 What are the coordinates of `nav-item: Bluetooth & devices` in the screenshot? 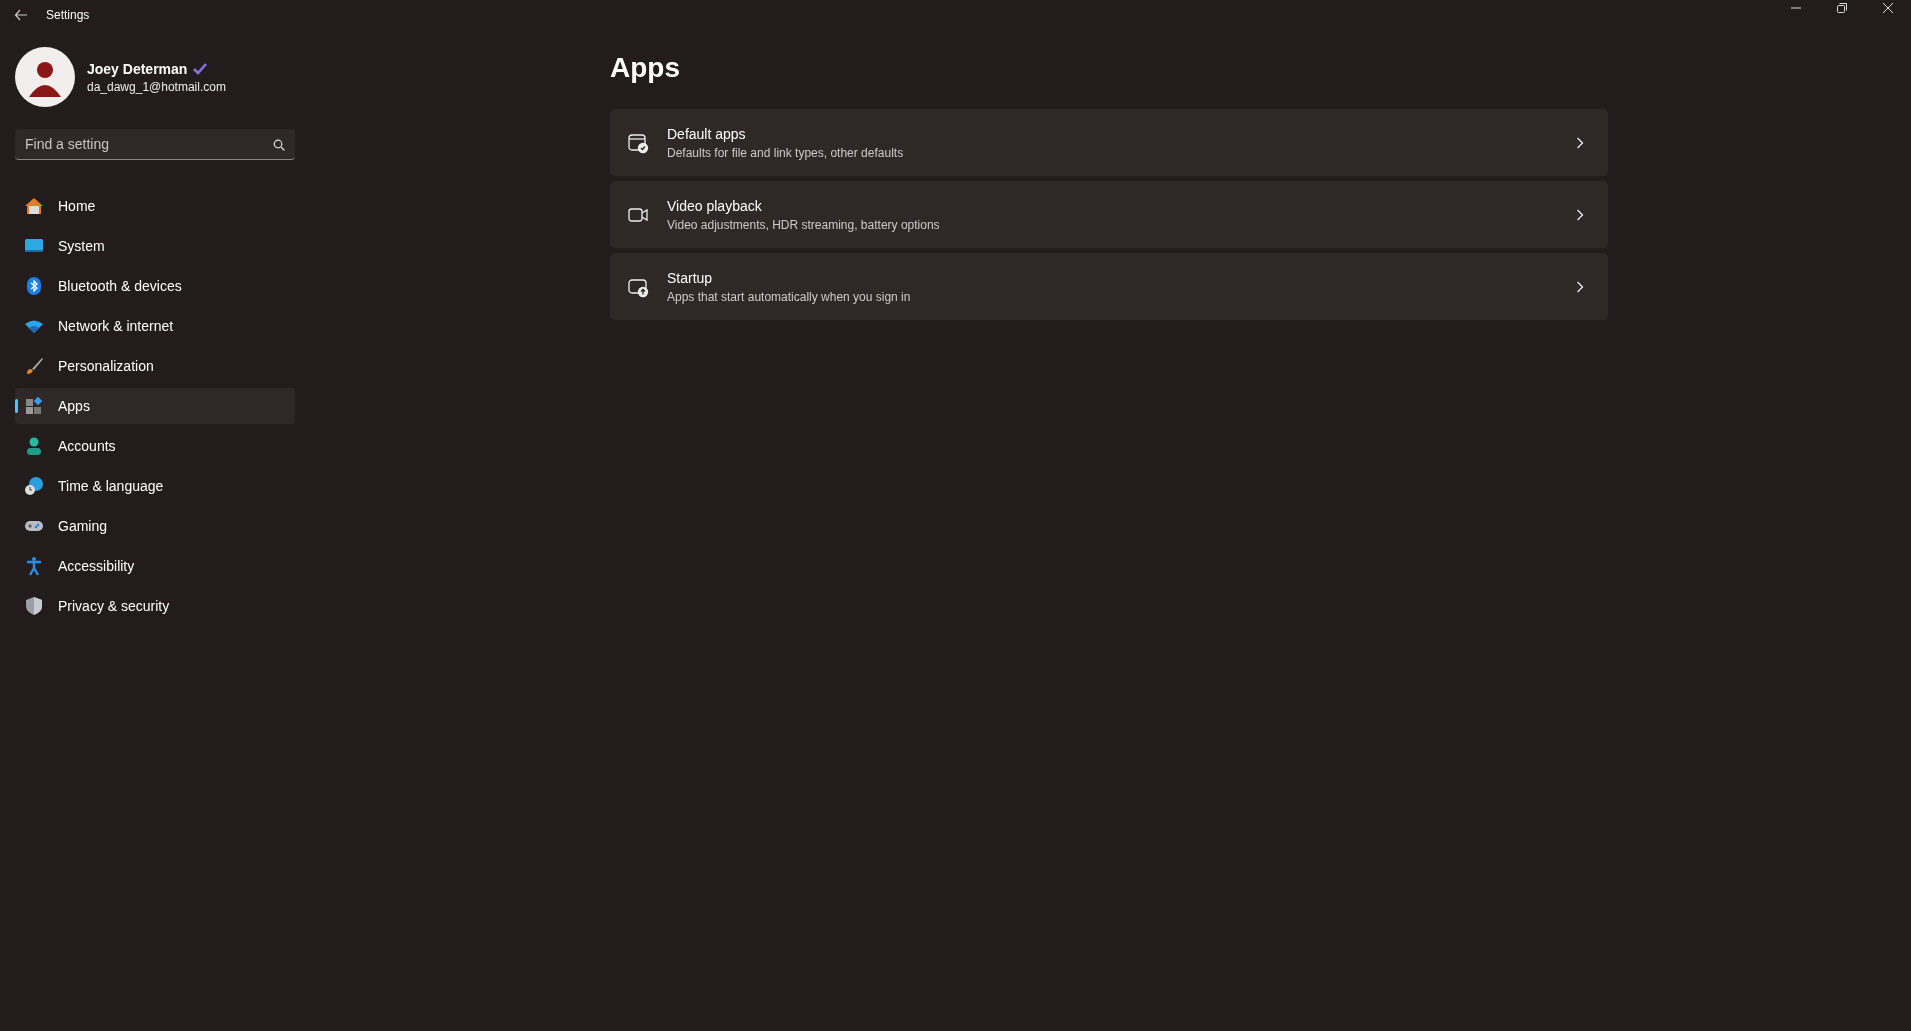 It's located at (155, 286).